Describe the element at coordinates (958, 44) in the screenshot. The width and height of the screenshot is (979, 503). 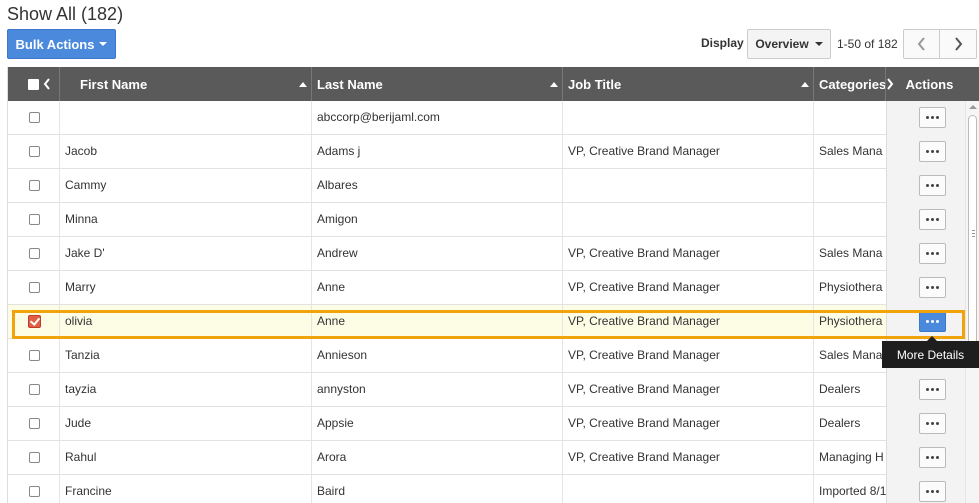
I see `next-page-button` at that location.